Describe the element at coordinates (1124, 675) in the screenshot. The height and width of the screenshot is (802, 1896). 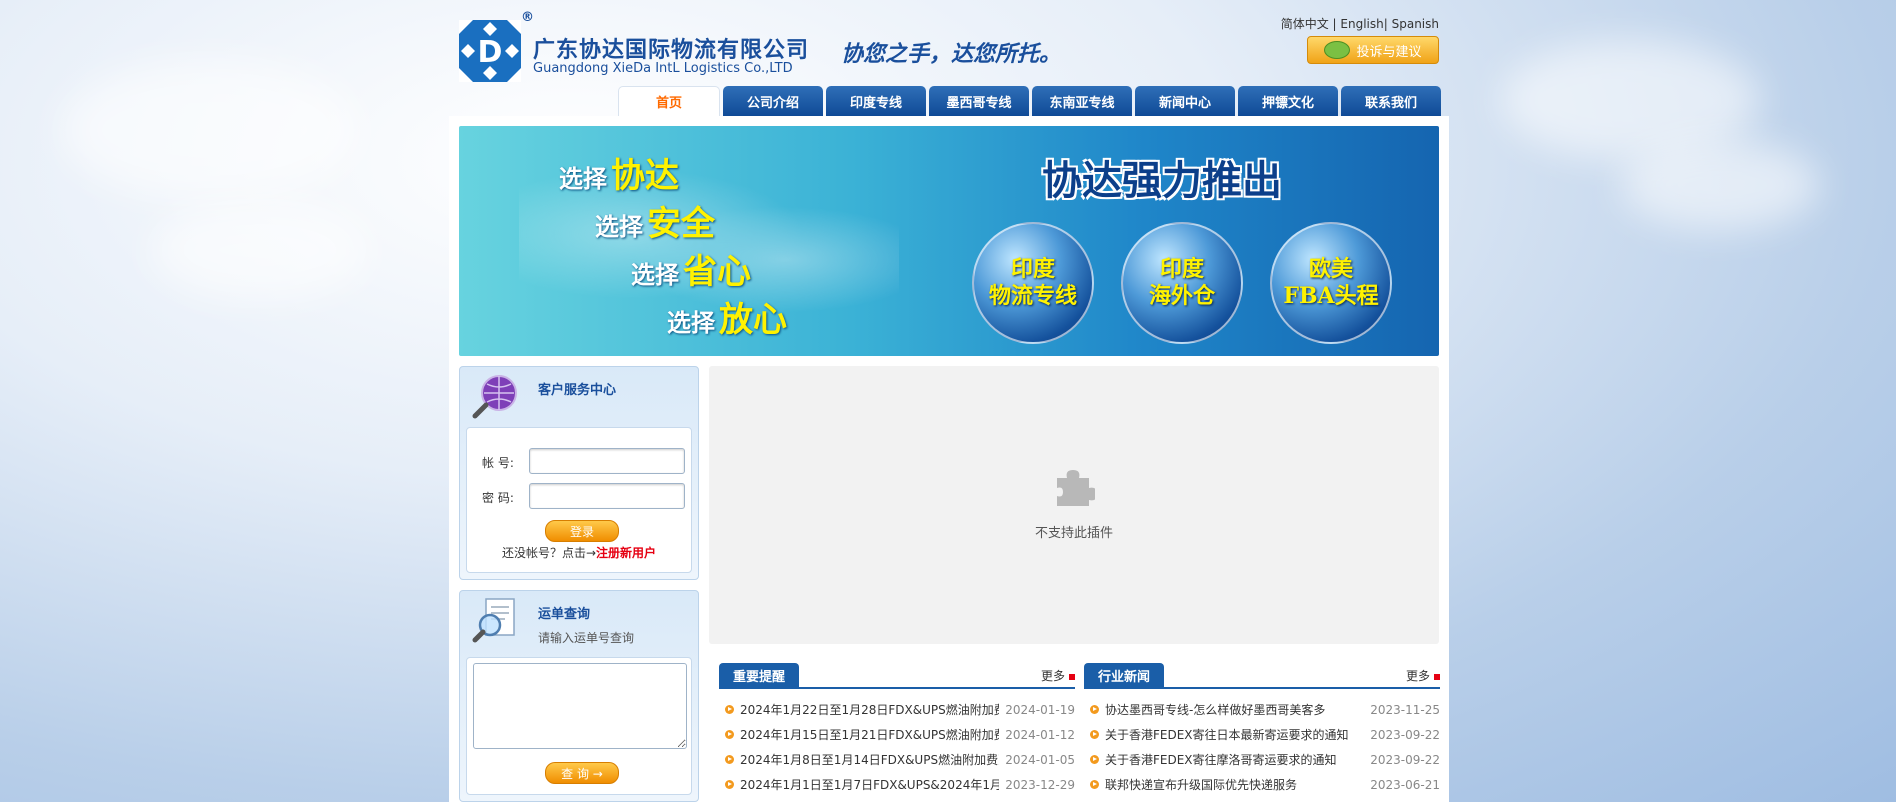
I see `industry-news-title: 行业新闻` at that location.